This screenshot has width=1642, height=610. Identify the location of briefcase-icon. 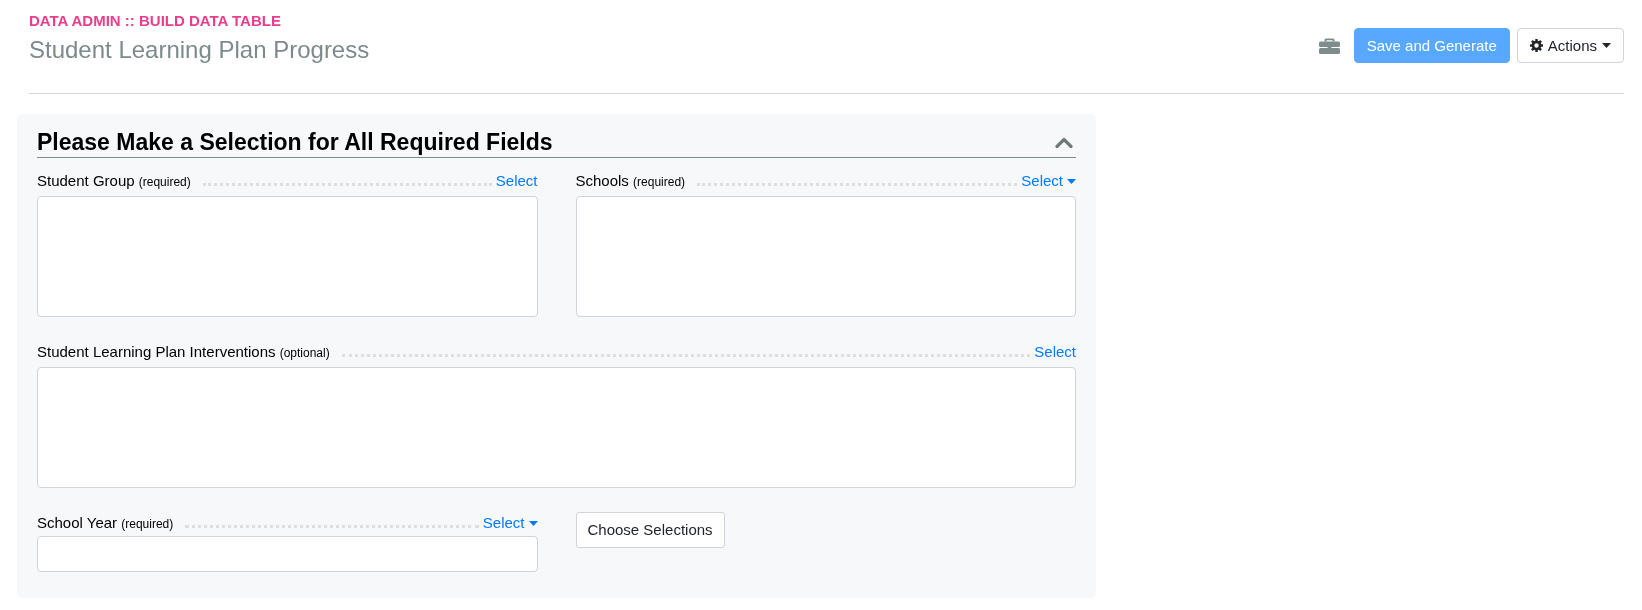
(1329, 45).